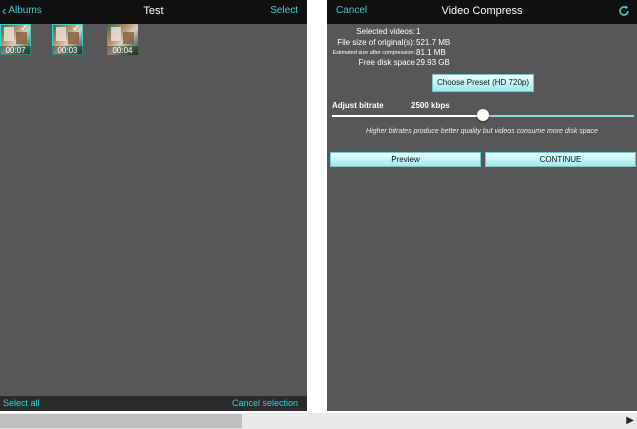  What do you see at coordinates (265, 403) in the screenshot?
I see `cancel-selection-button: Cancel selection` at bounding box center [265, 403].